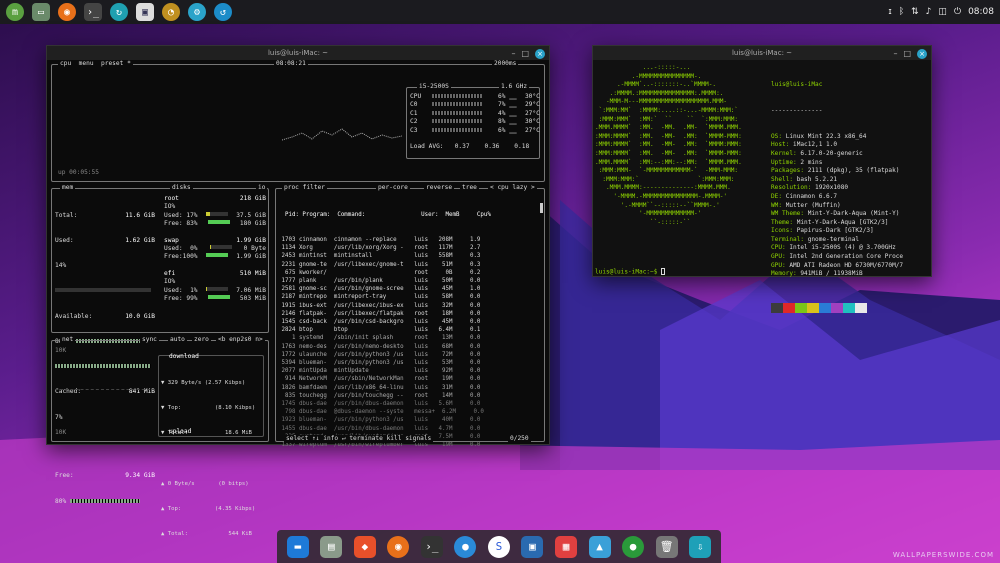 Image resolution: width=1000 pixels, height=563 pixels. What do you see at coordinates (889, 12) in the screenshot?
I see `update-icon: ɪ` at bounding box center [889, 12].